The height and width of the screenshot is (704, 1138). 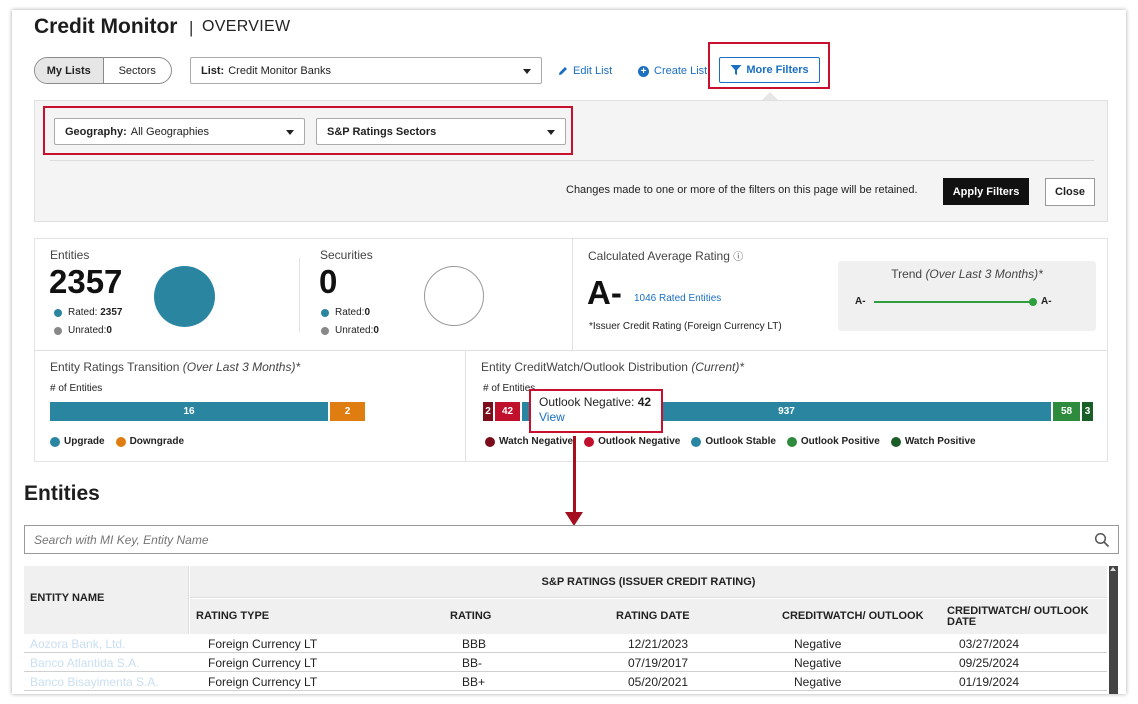 What do you see at coordinates (525, 616) in the screenshot?
I see `col-rating: RATING` at bounding box center [525, 616].